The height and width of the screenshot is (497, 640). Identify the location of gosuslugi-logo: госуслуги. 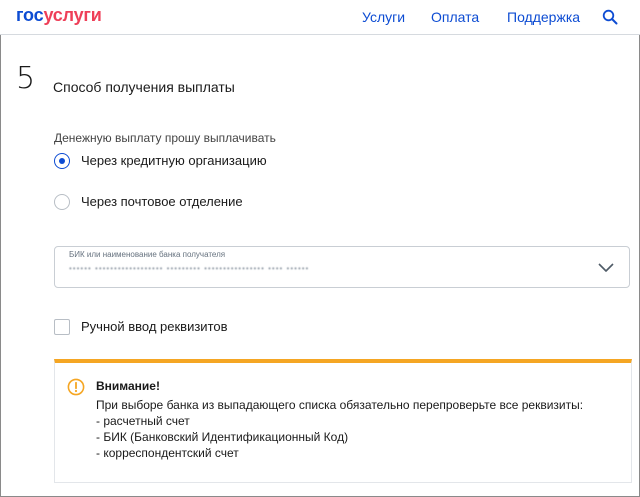
(59, 15).